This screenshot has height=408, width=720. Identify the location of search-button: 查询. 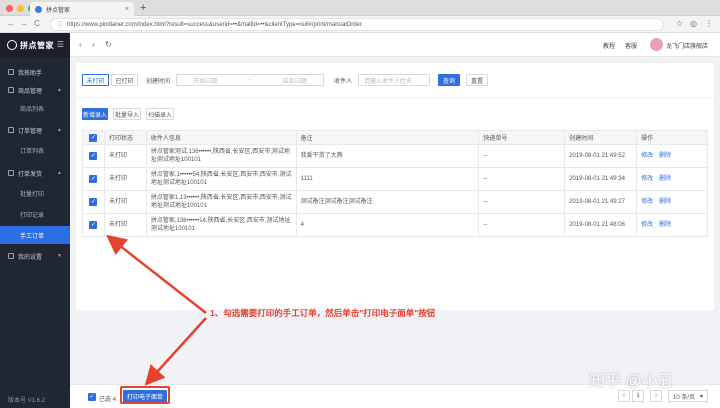
(449, 80).